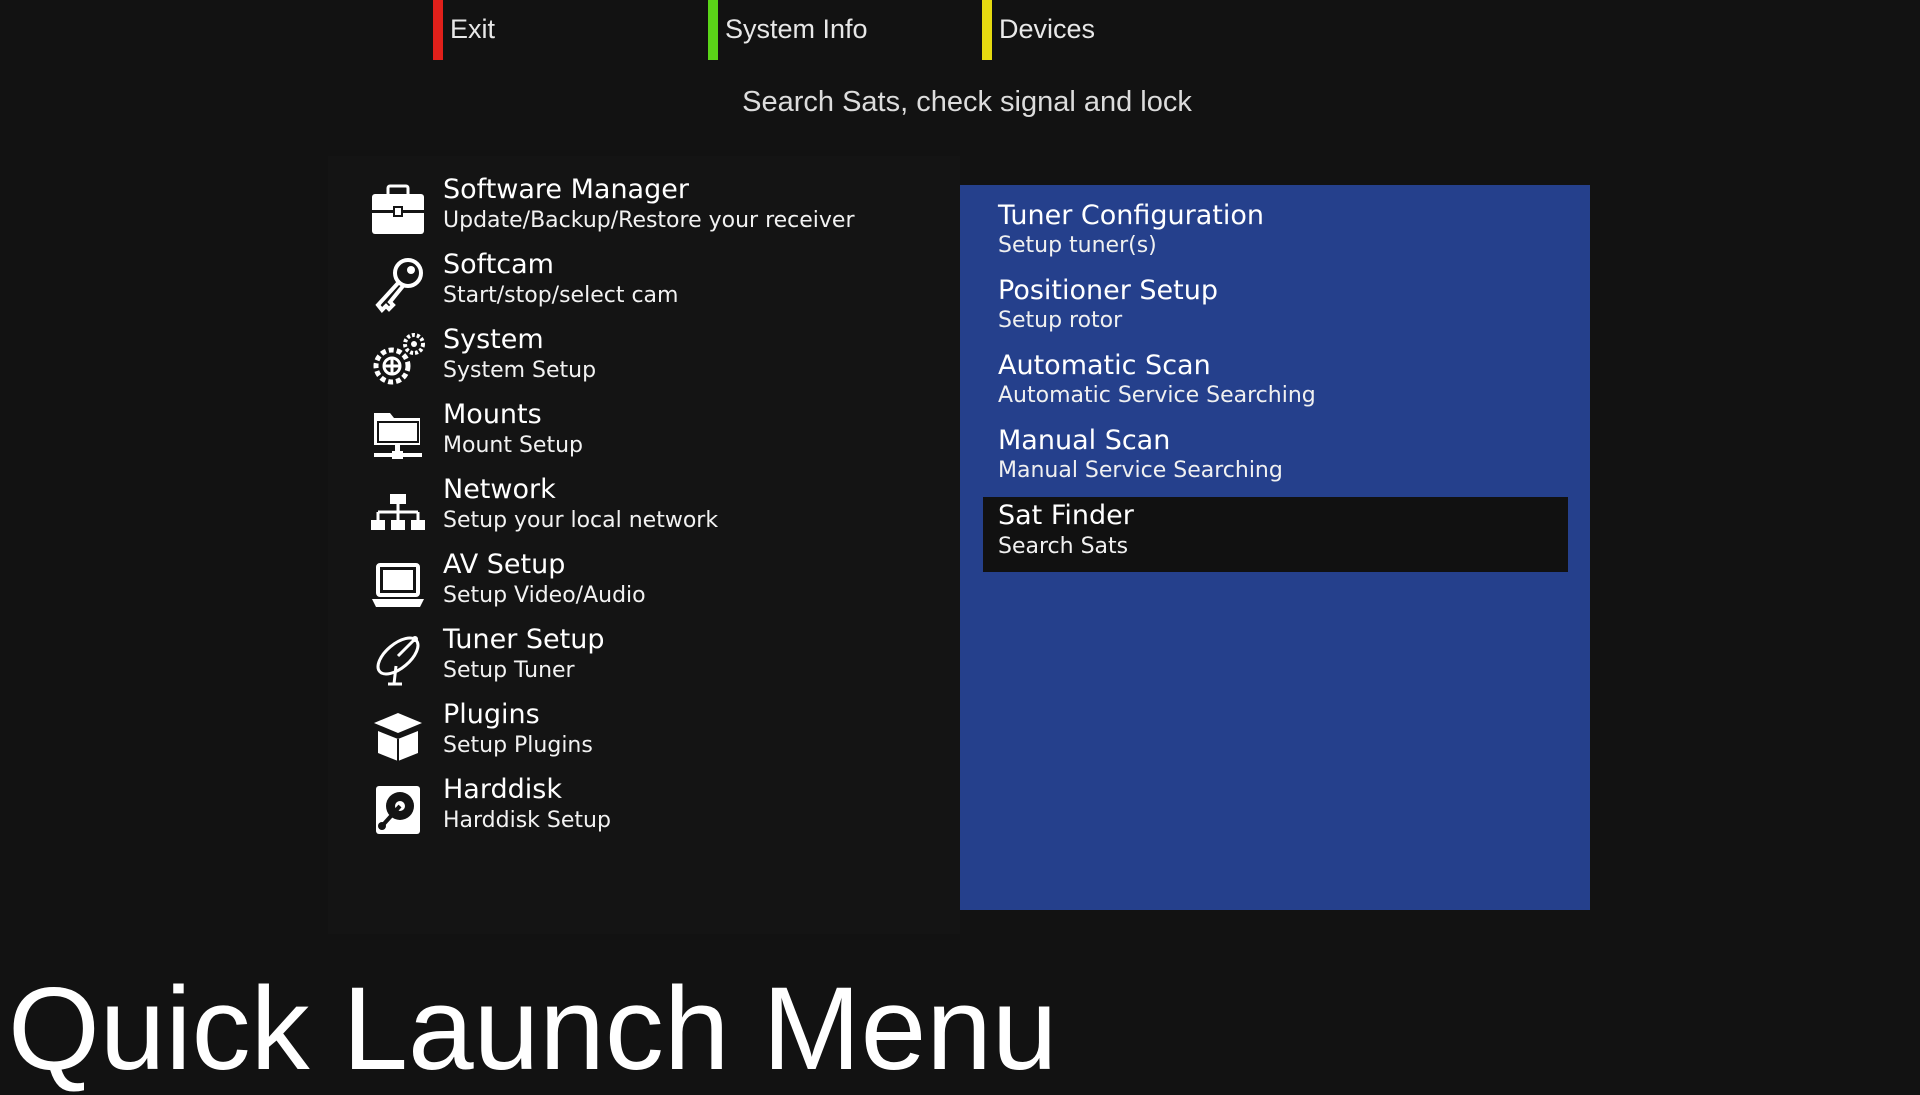 Image resolution: width=1920 pixels, height=1095 pixels. I want to click on submenu-item-title: Automatic Scan, so click(1104, 365).